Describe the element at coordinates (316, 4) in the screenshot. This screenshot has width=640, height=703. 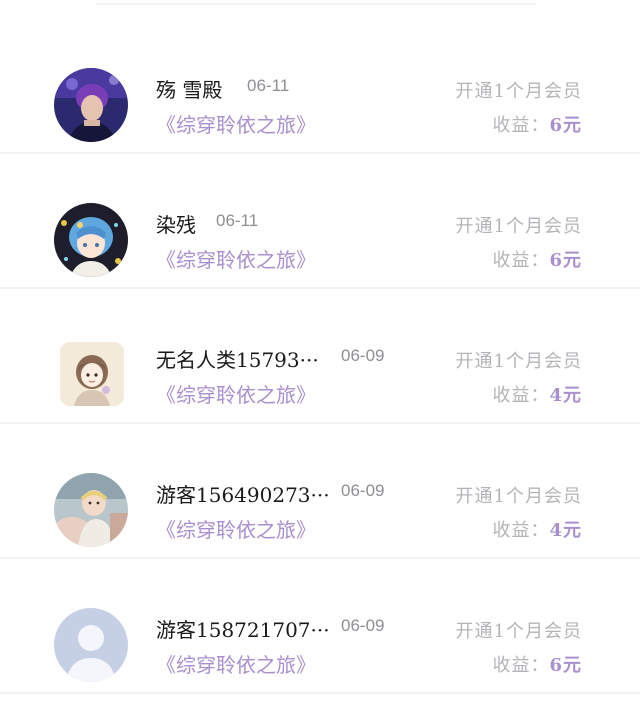
I see `top-divider` at that location.